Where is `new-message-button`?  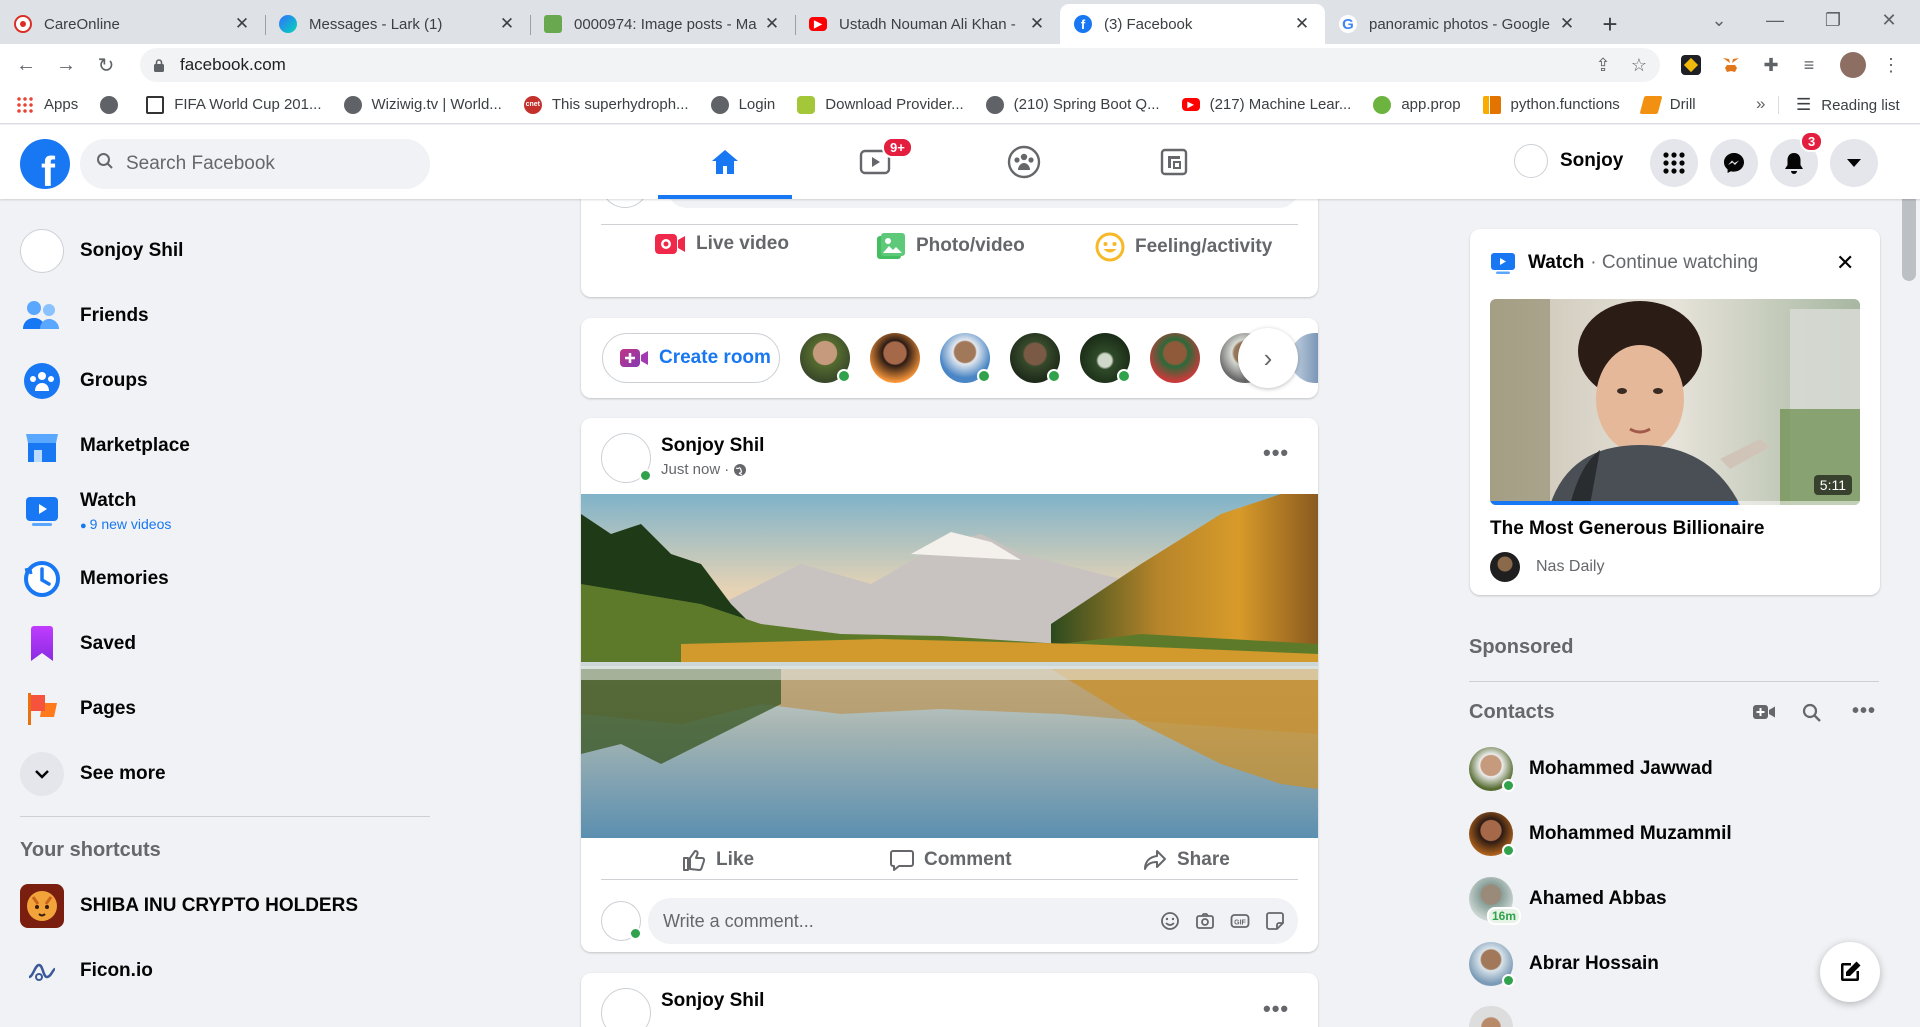 new-message-button is located at coordinates (1850, 972).